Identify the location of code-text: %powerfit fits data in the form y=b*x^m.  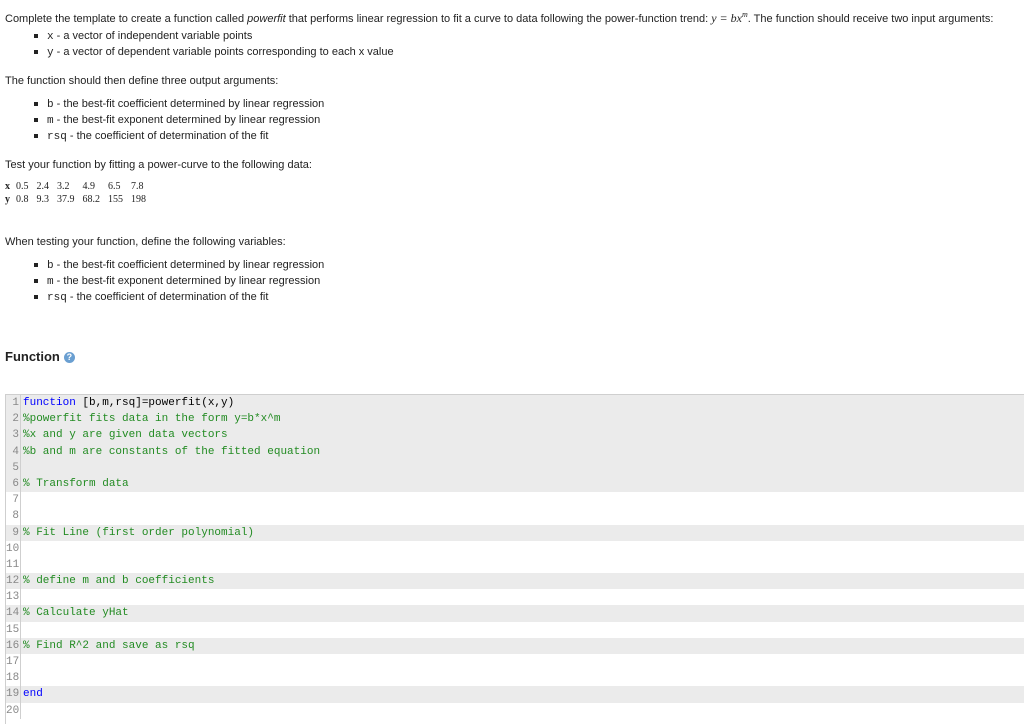
(151, 419).